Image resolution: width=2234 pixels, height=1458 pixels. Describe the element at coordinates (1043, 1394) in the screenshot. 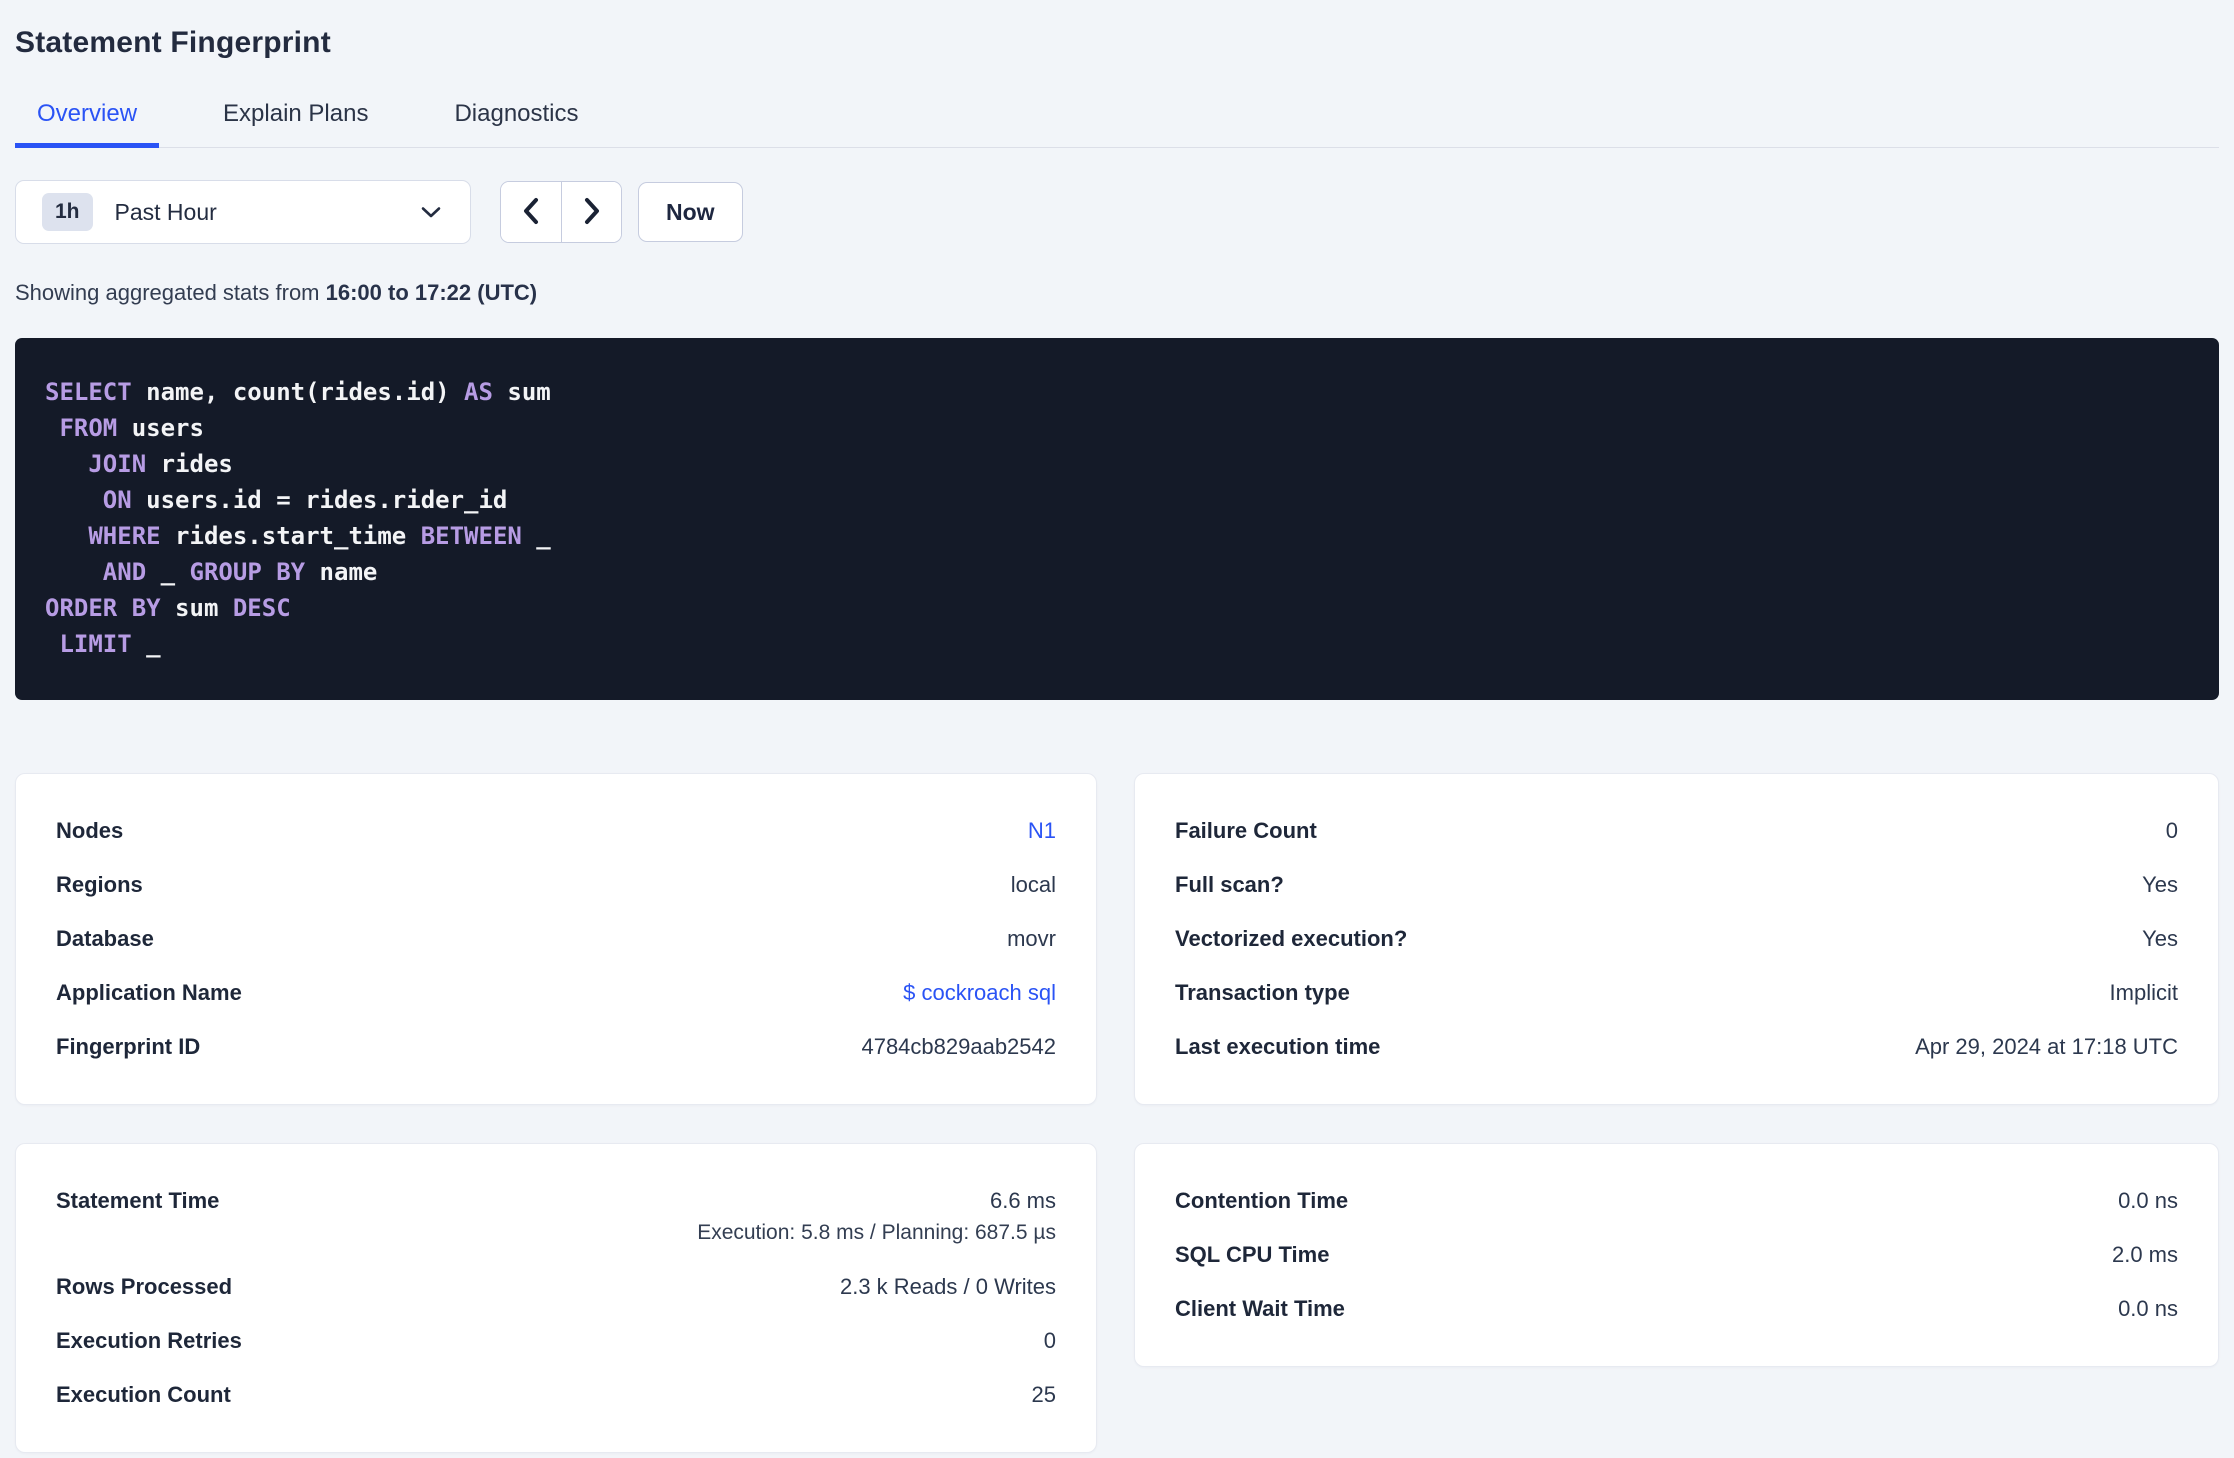

I see `row-value: 25` at that location.